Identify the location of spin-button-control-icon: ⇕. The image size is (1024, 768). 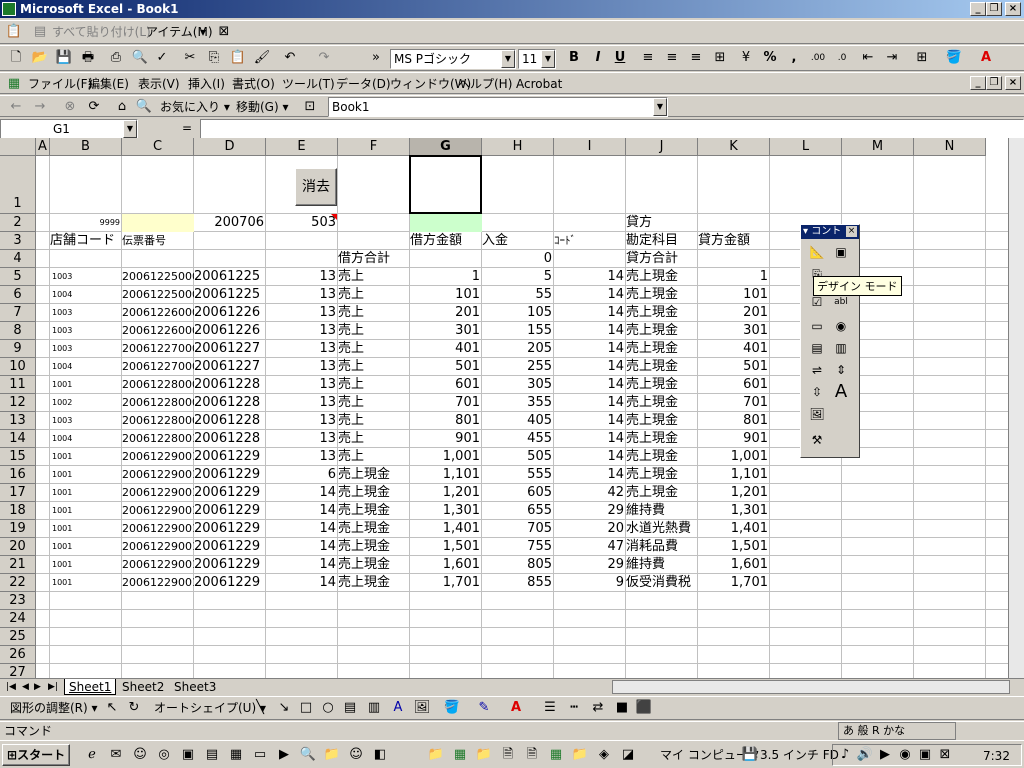
(841, 370).